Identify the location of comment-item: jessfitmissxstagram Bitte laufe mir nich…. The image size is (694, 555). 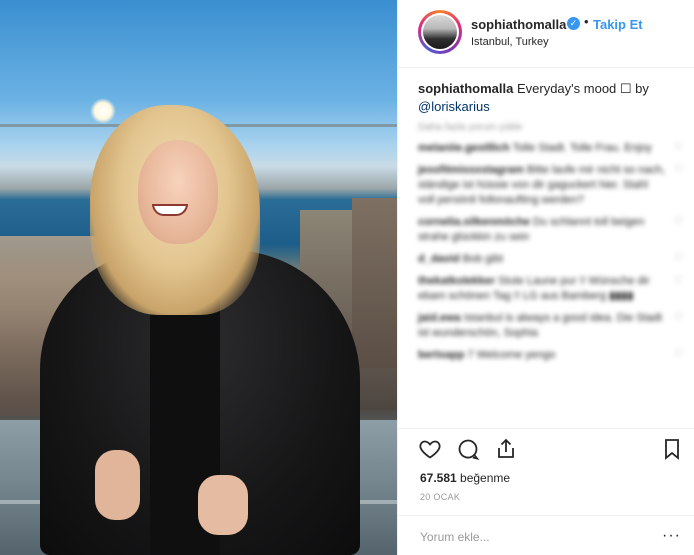
(553, 185).